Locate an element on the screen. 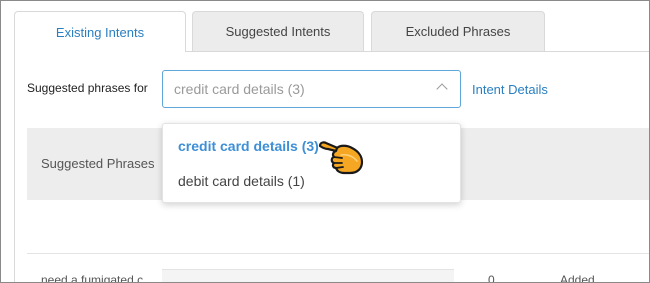 This screenshot has width=650, height=283. tab-label: Suggested Intents is located at coordinates (278, 31).